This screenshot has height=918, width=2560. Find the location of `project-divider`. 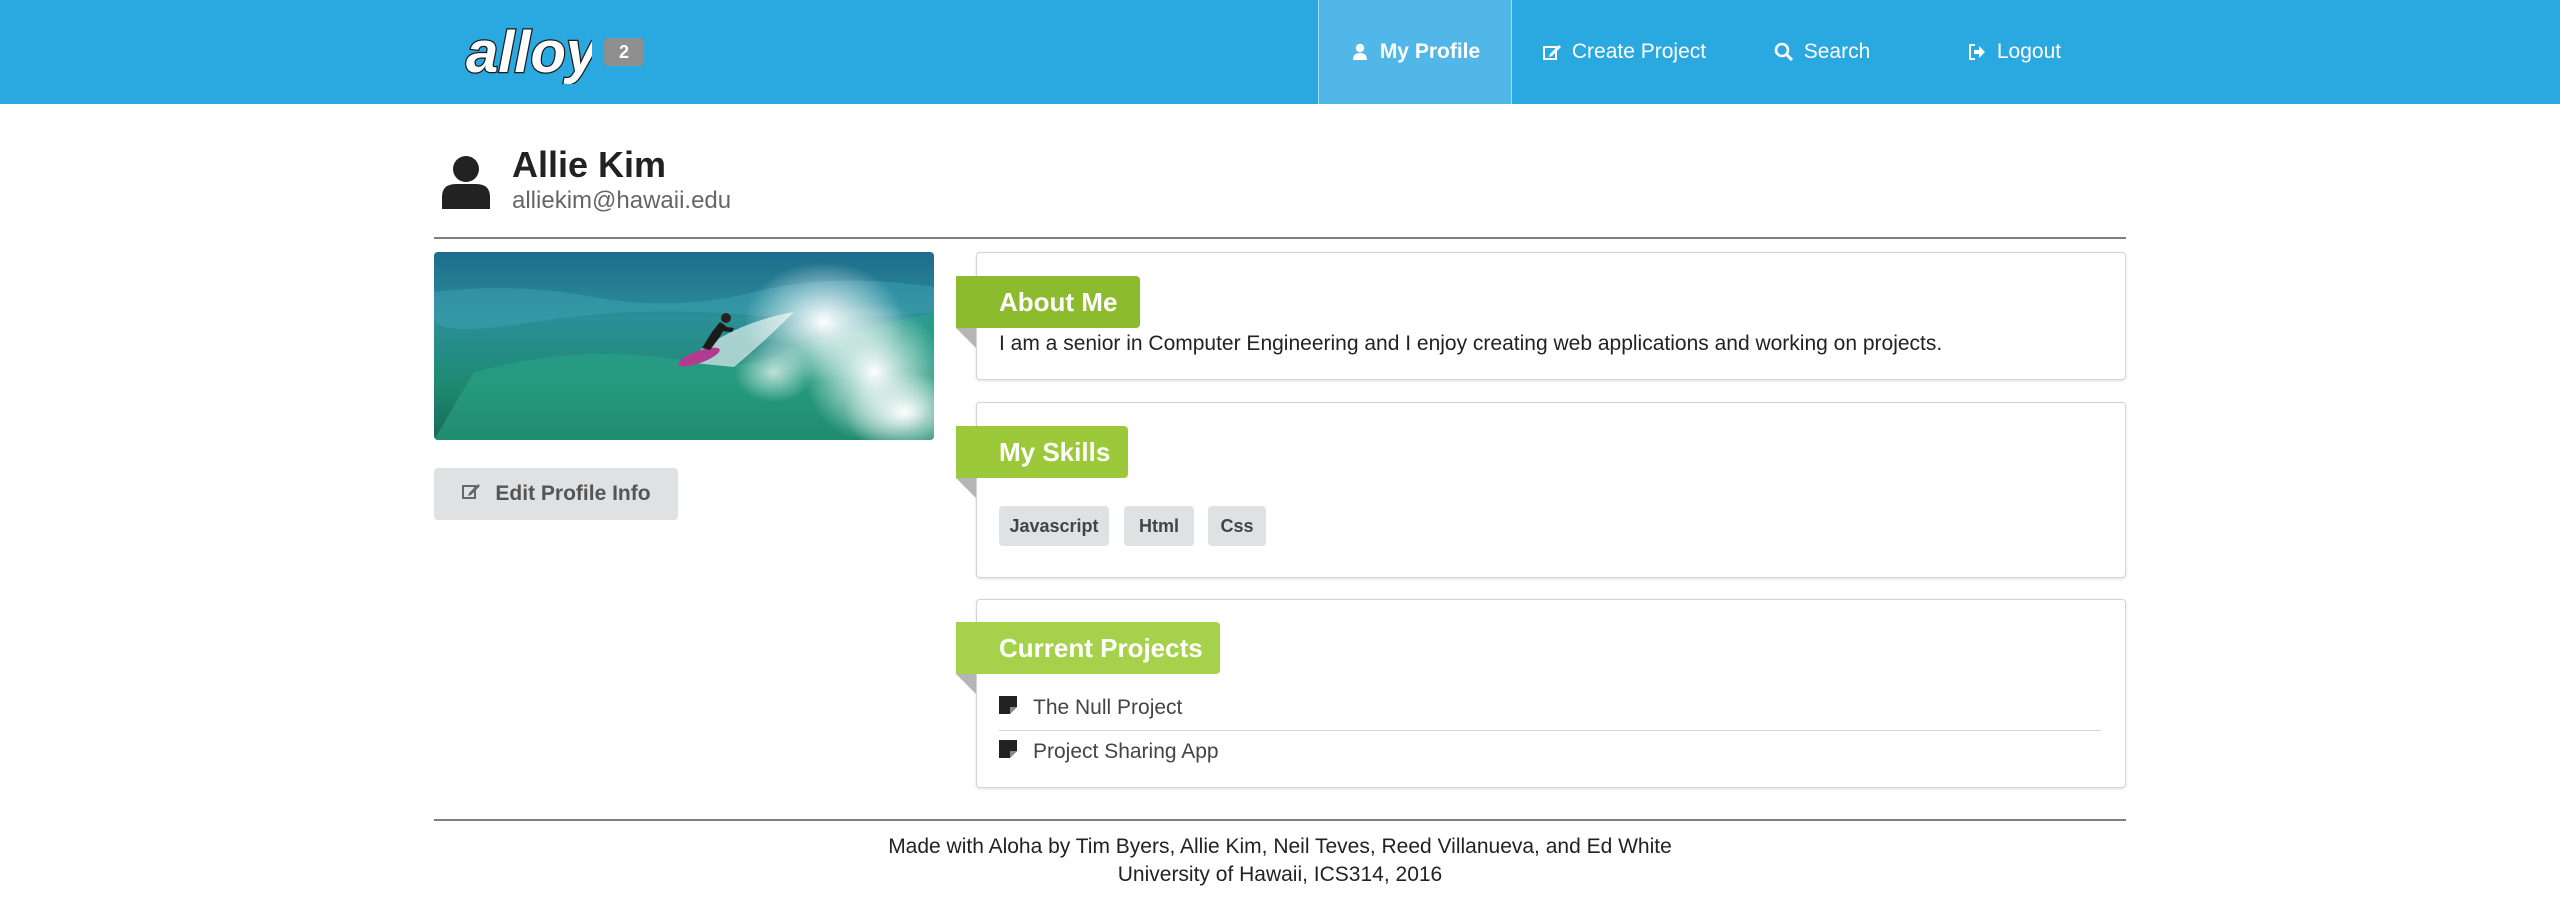

project-divider is located at coordinates (1550, 730).